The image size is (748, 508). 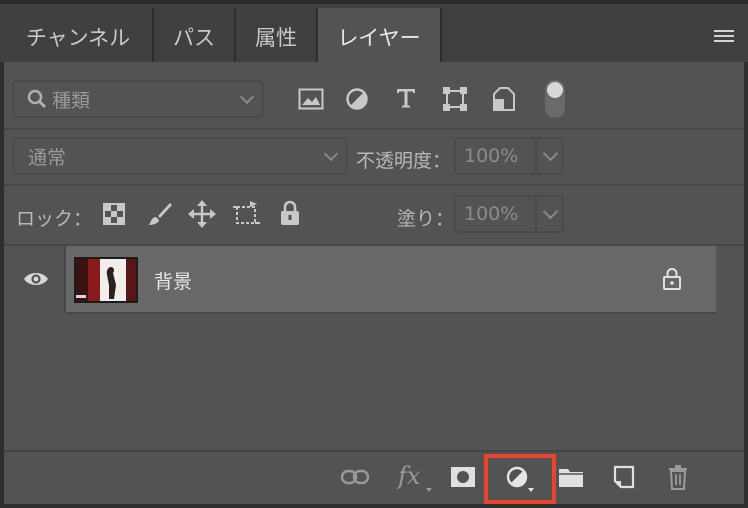 I want to click on opacity-dropdown-button, so click(x=548, y=156).